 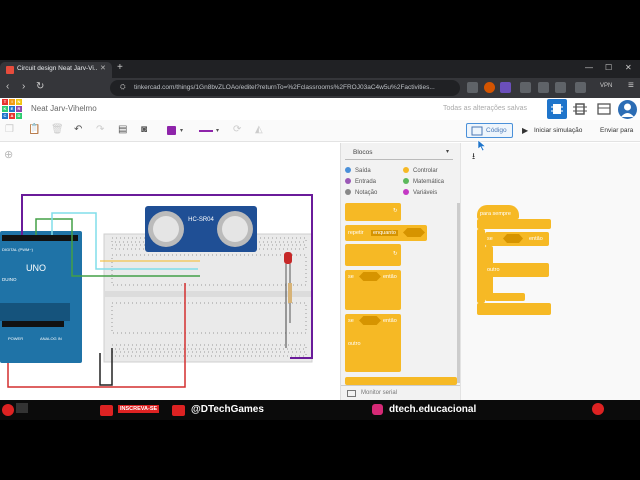 I want to click on chip-icon, so click(x=580, y=109).